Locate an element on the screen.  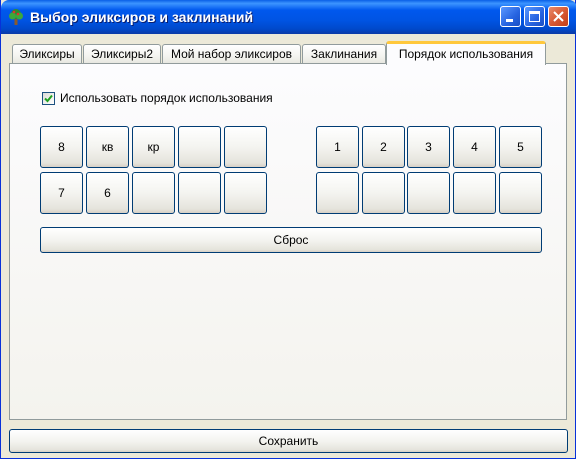
close-icon is located at coordinates (558, 16).